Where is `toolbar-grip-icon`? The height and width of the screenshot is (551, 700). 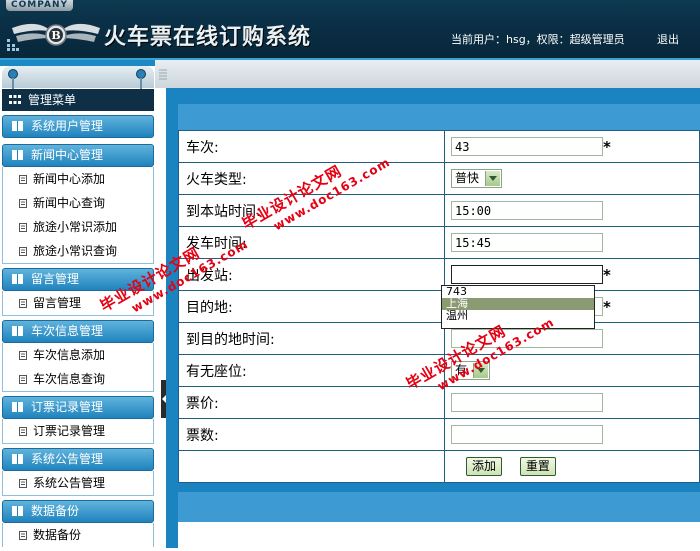
toolbar-grip-icon is located at coordinates (163, 74).